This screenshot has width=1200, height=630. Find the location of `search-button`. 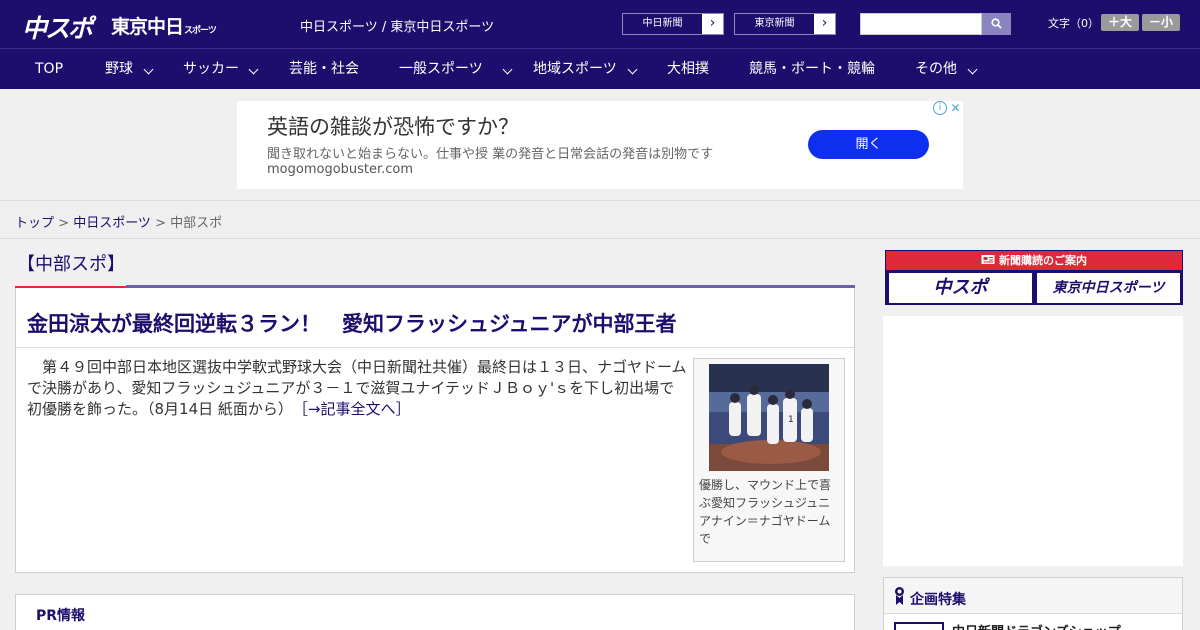

search-button is located at coordinates (996, 24).